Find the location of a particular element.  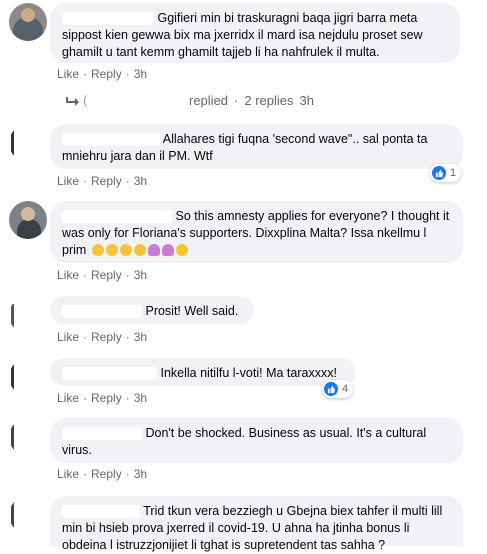

comment-bubble: Prosit! Well said. is located at coordinates (152, 310).